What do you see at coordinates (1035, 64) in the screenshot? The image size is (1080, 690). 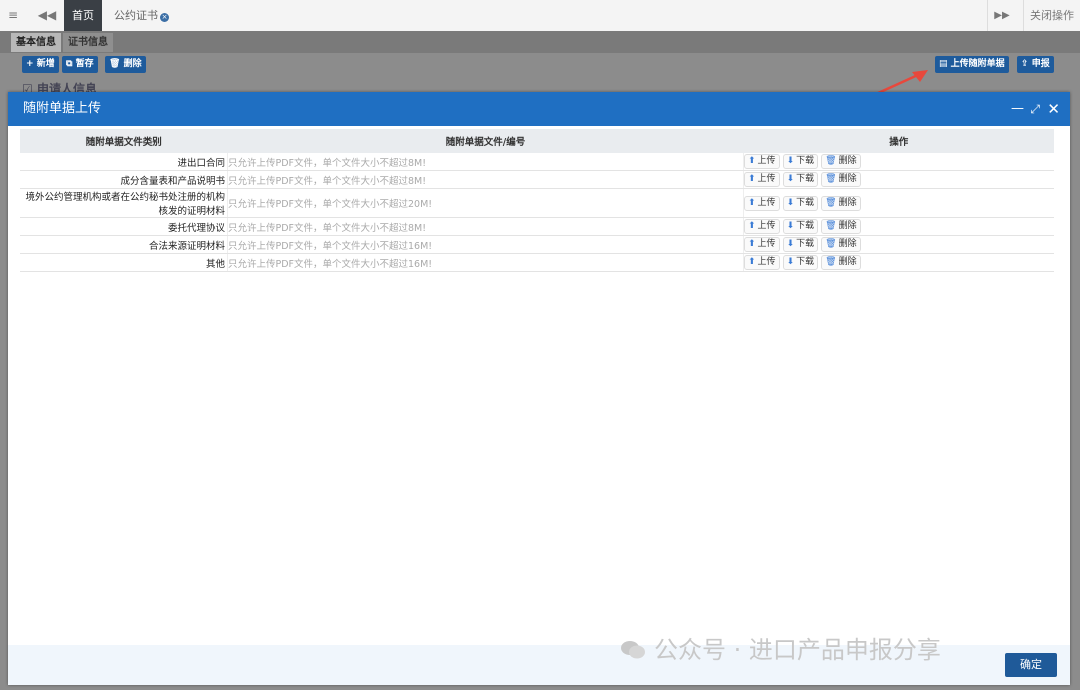 I see `declare-button: ⇪ 申报` at bounding box center [1035, 64].